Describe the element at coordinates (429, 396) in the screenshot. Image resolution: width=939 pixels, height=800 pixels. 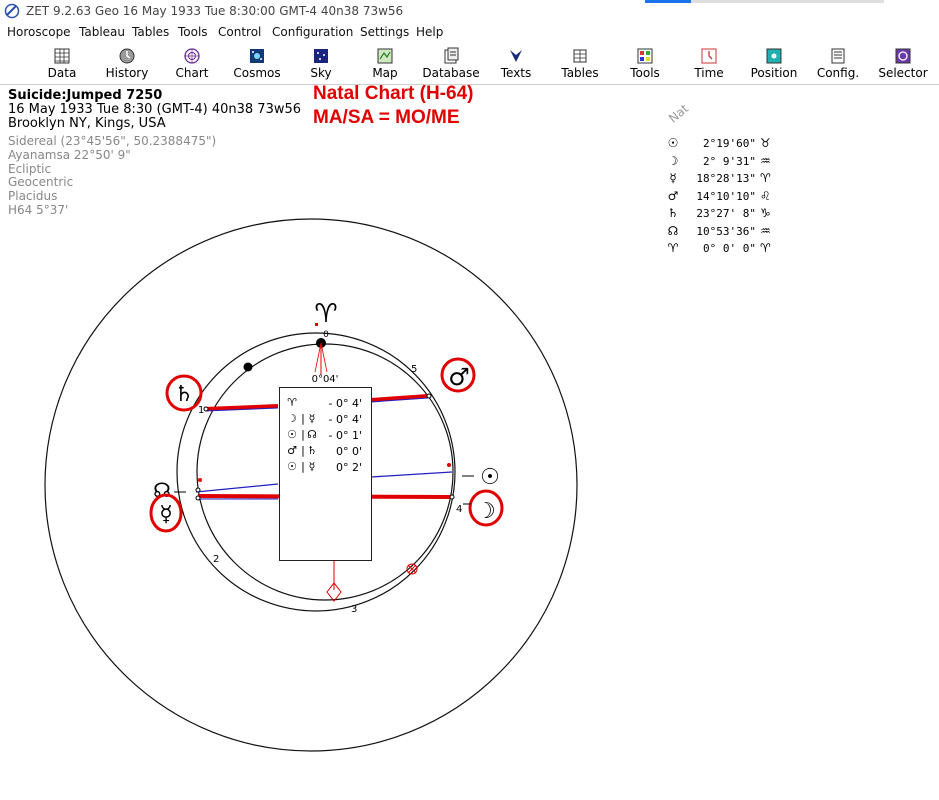
I see `mars-marker` at that location.